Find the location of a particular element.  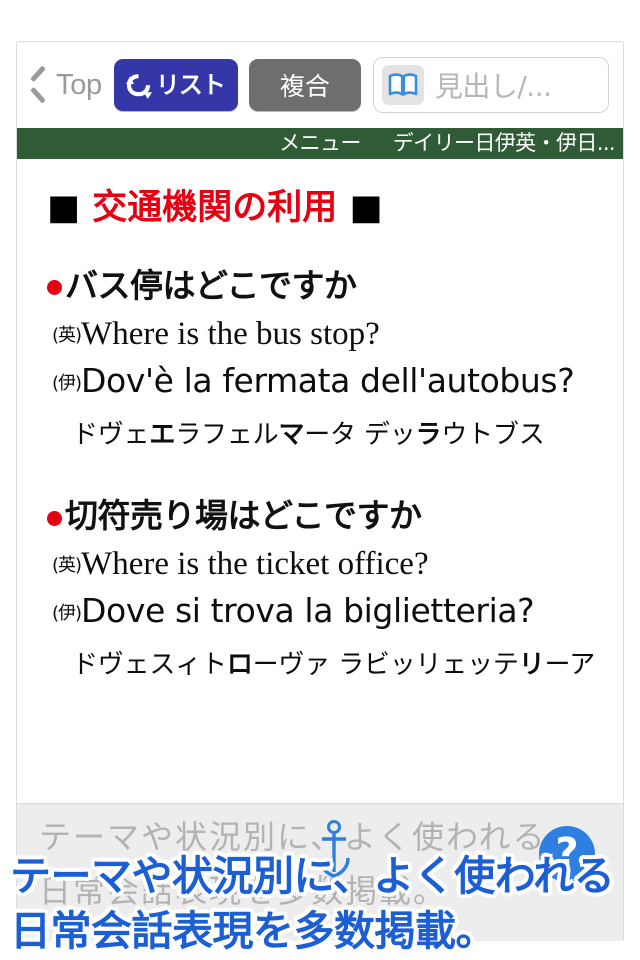

bottom-toolbar-strip: テーマや状況別に、よく使われる 日常会話表現を多数掲載。 ? is located at coordinates (320, 872).